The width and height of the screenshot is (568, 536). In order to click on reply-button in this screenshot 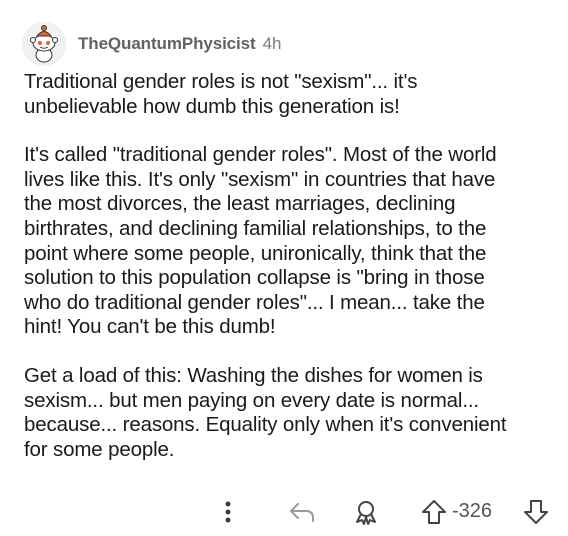, I will do `click(302, 512)`.